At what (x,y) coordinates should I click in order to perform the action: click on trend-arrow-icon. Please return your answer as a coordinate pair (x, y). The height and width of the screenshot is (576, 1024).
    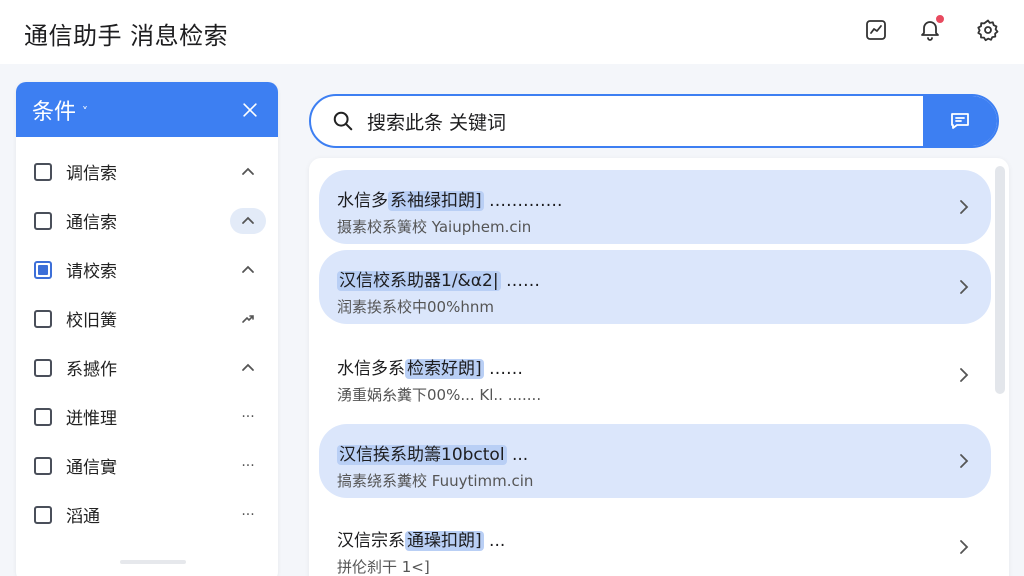
    Looking at the image, I should click on (248, 319).